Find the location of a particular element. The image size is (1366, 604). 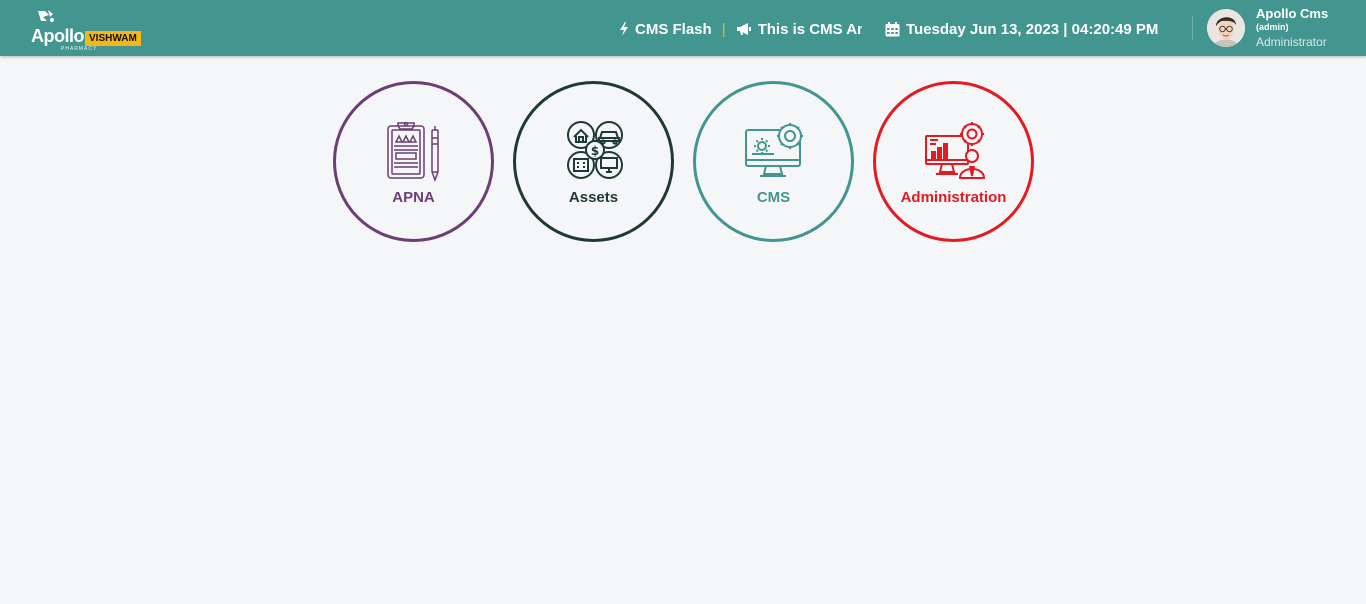

user-name: Apollo Cms is located at coordinates (1292, 13).